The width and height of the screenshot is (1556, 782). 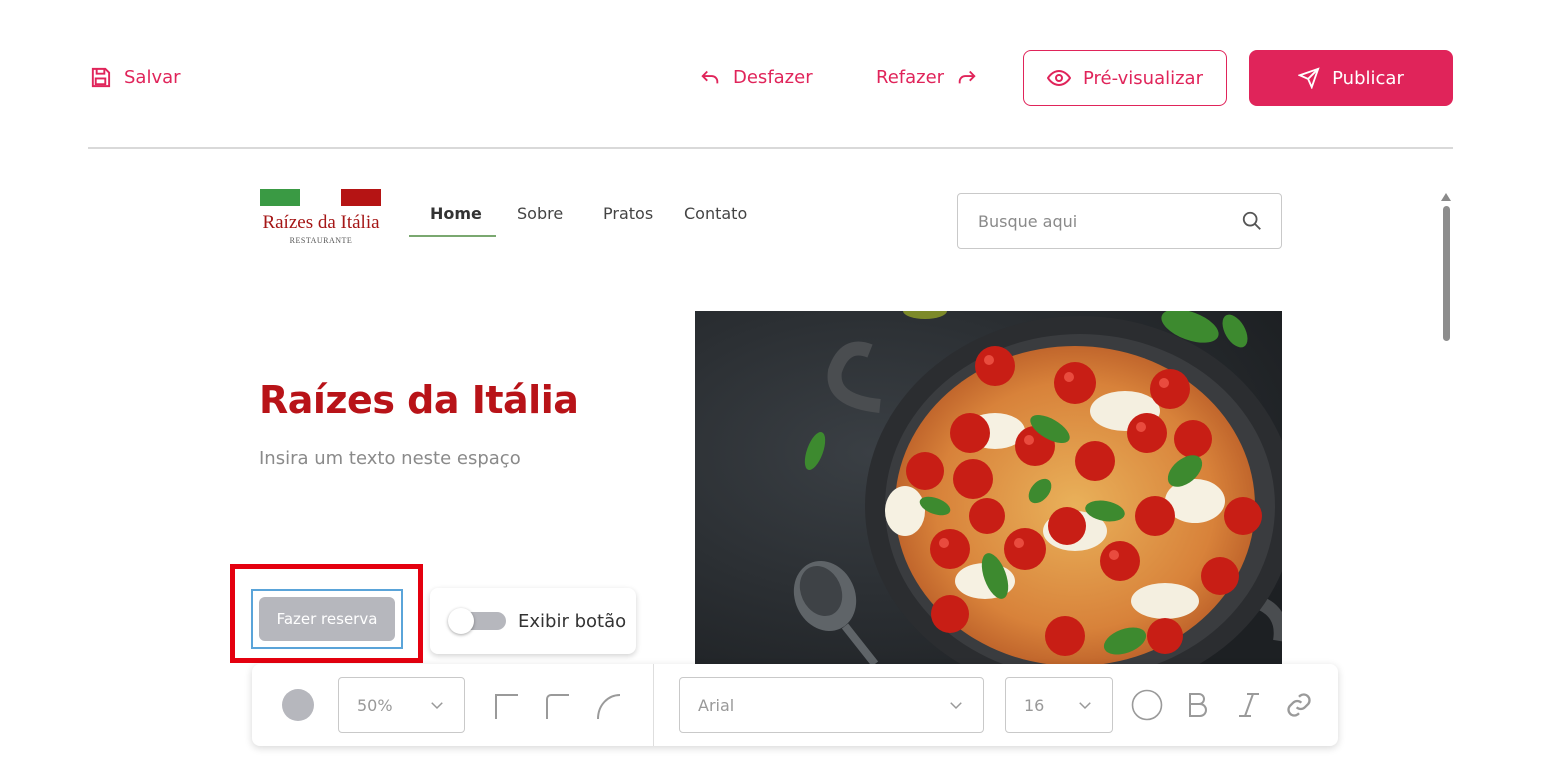 What do you see at coordinates (452, 236) in the screenshot?
I see `nav-active-indicator` at bounding box center [452, 236].